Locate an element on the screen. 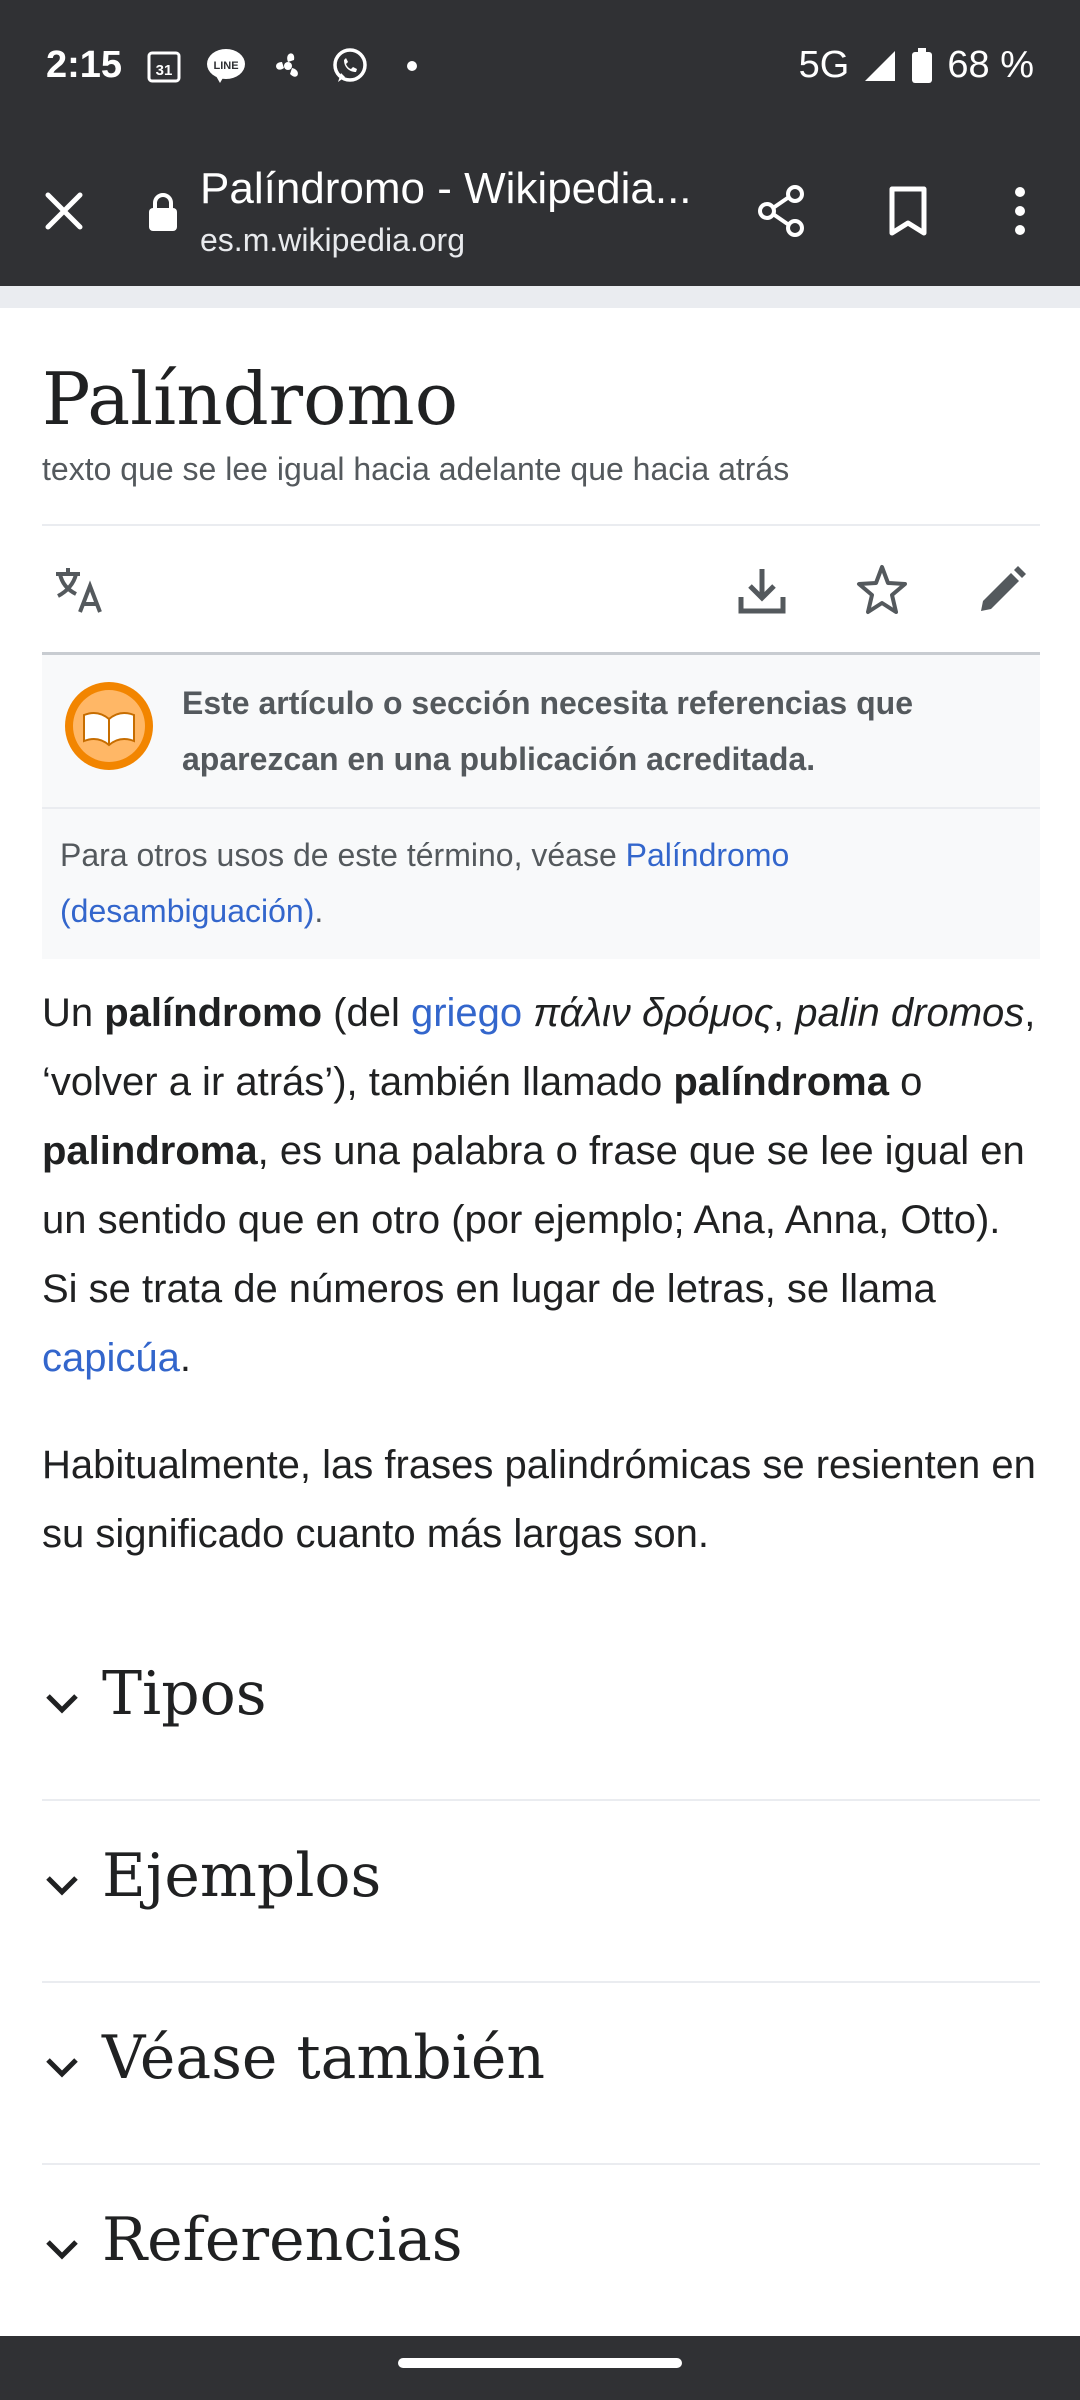 Image resolution: width=1080 pixels, height=2400 pixels. text-run: . is located at coordinates (185, 1357).